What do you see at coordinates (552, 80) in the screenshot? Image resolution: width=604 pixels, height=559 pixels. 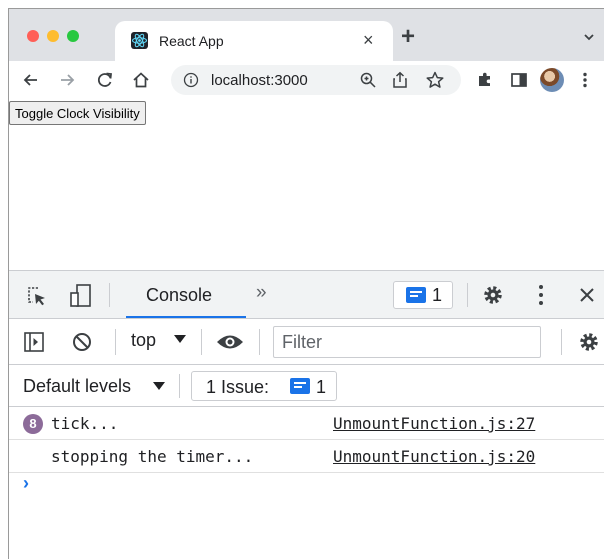 I see `profile-avatar` at bounding box center [552, 80].